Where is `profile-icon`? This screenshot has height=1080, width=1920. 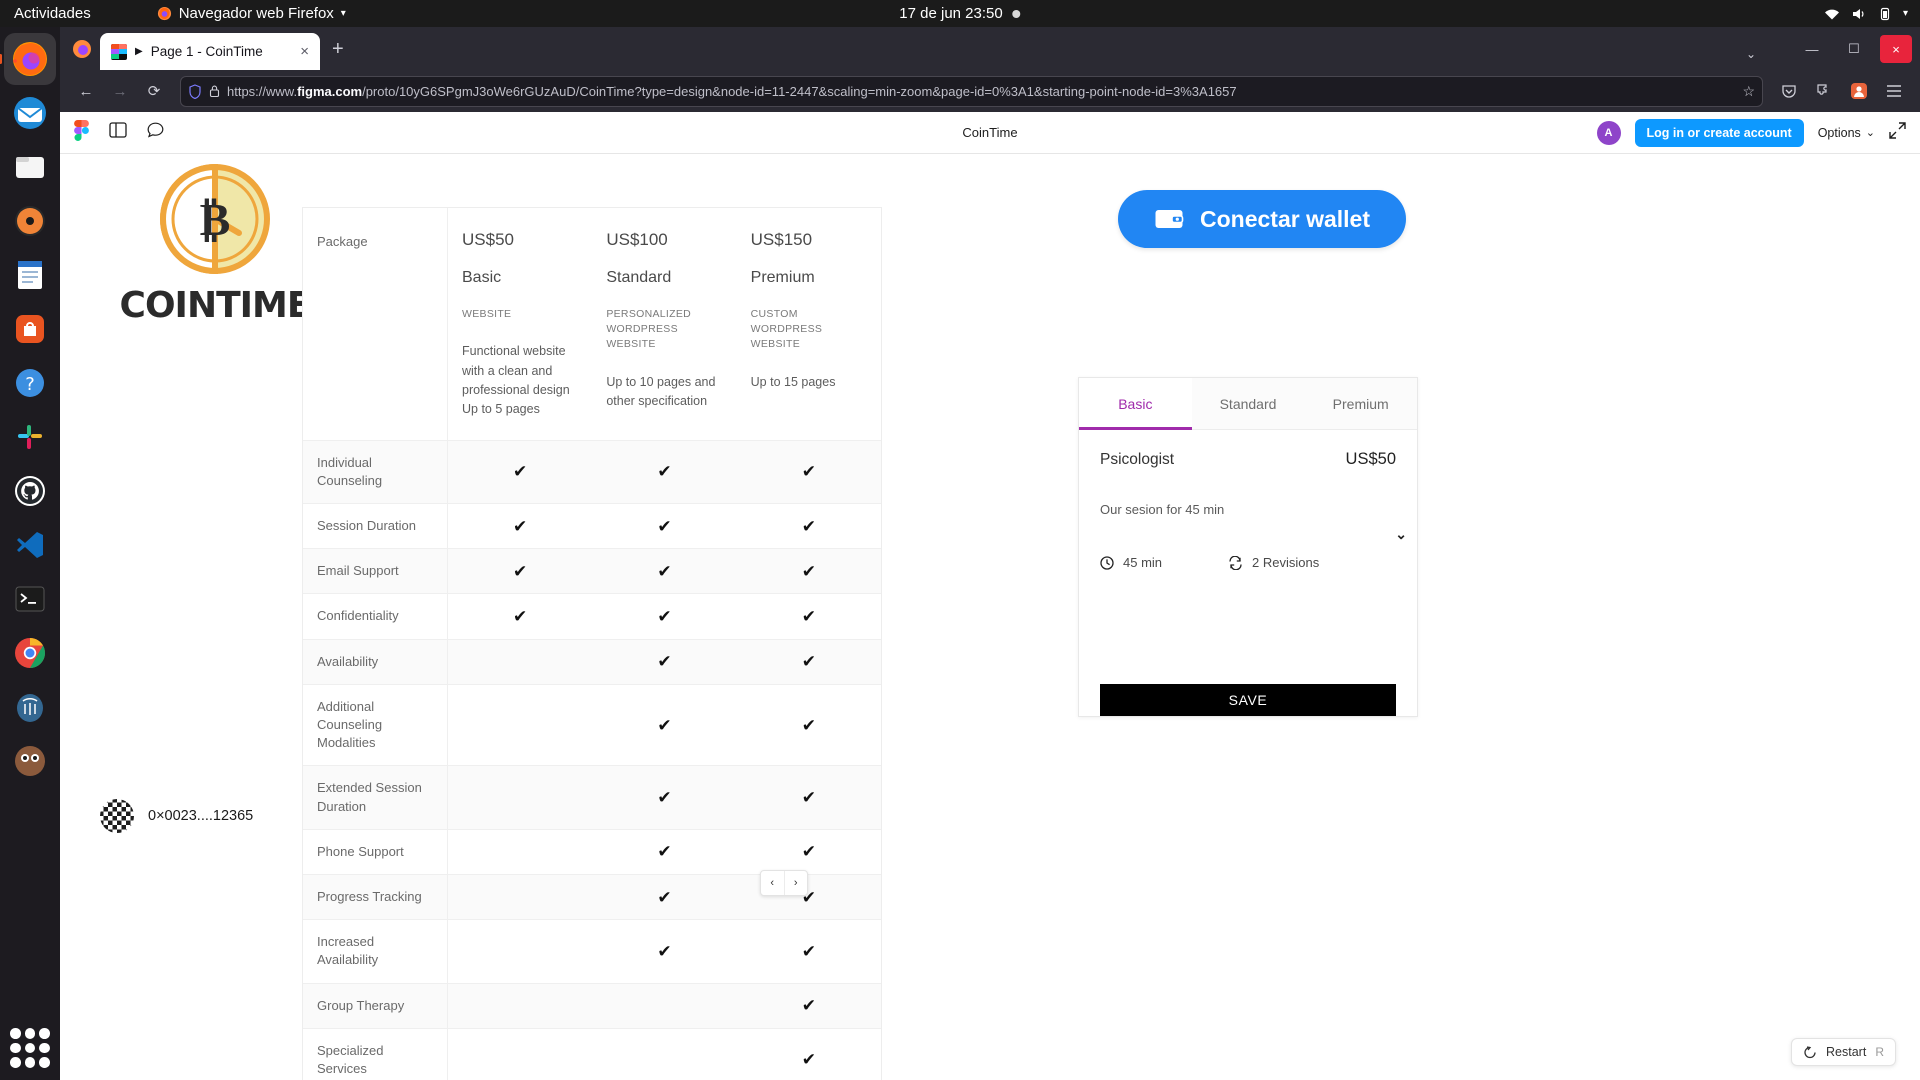 profile-icon is located at coordinates (1859, 91).